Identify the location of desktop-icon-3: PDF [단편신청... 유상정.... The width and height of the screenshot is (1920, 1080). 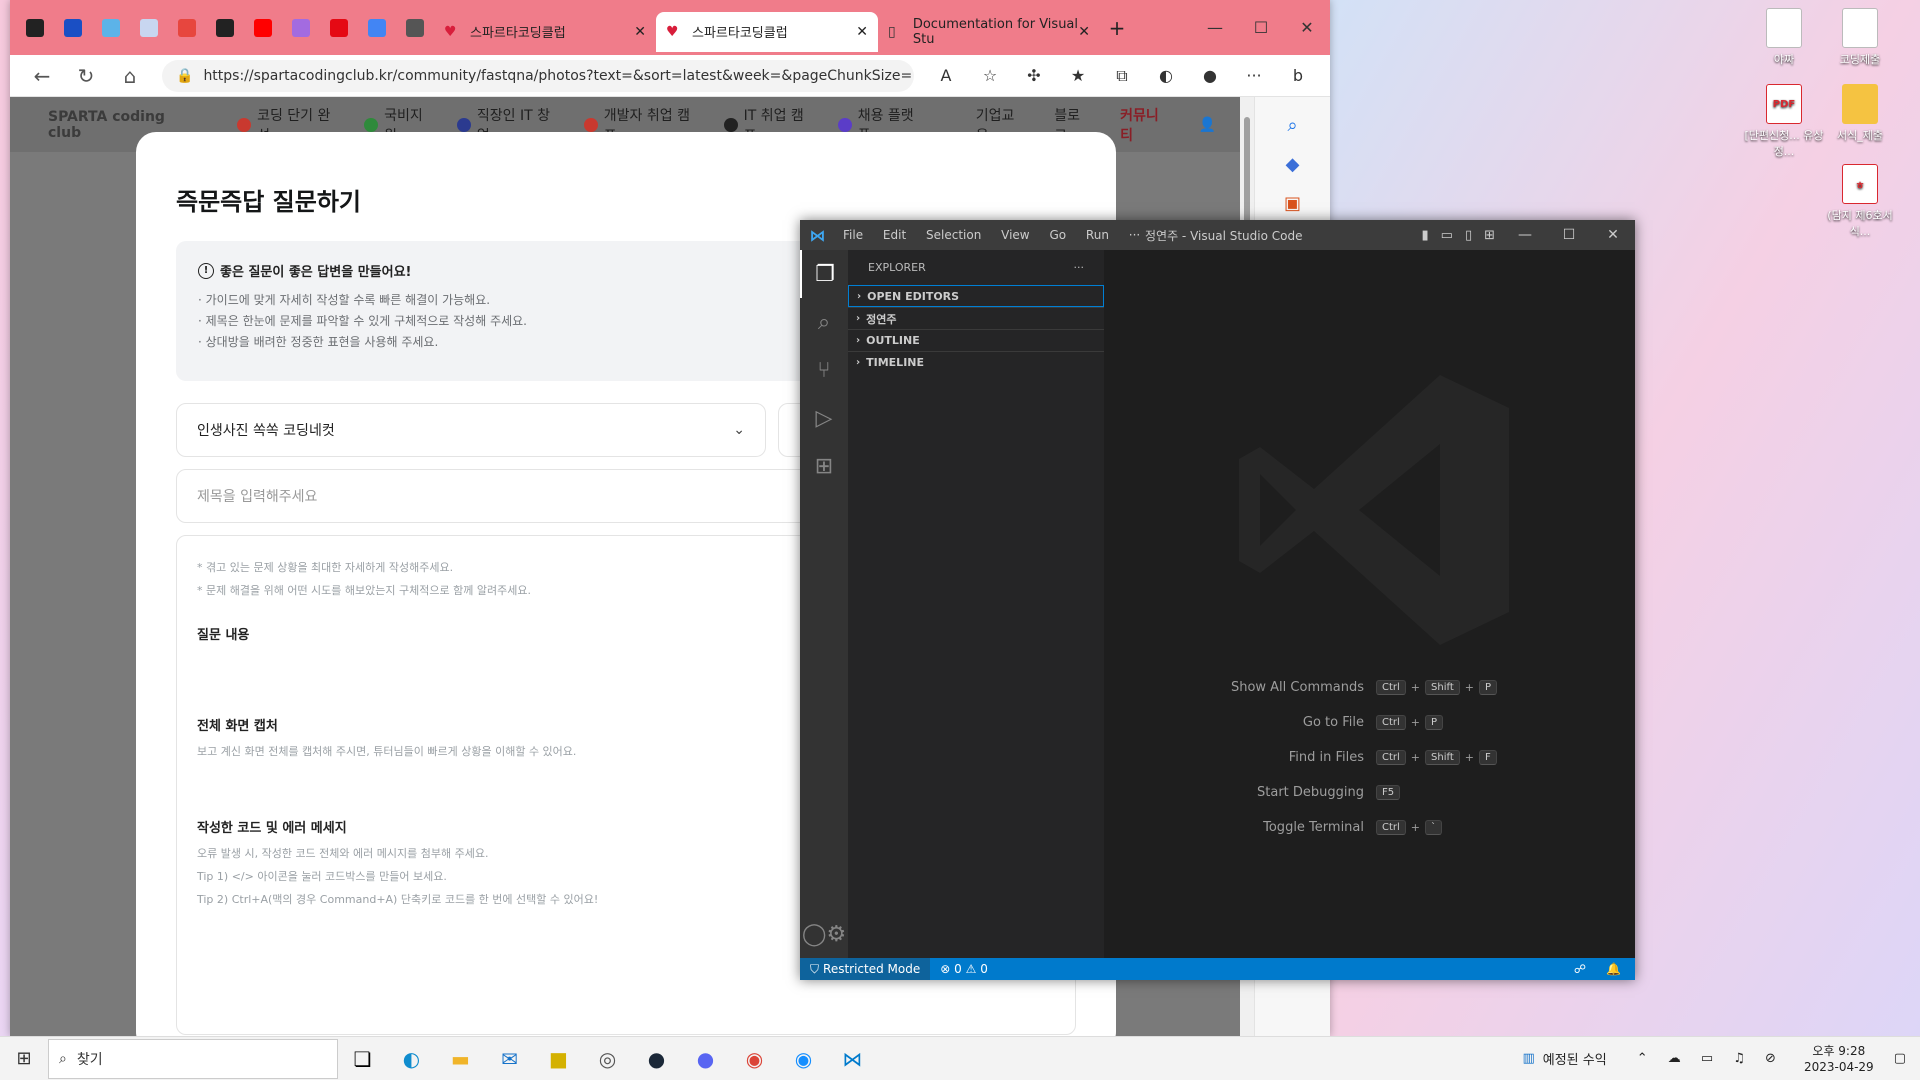
(1784, 121).